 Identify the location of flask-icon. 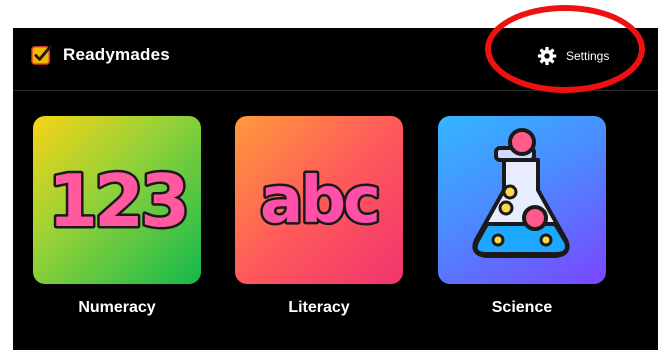
(521, 193).